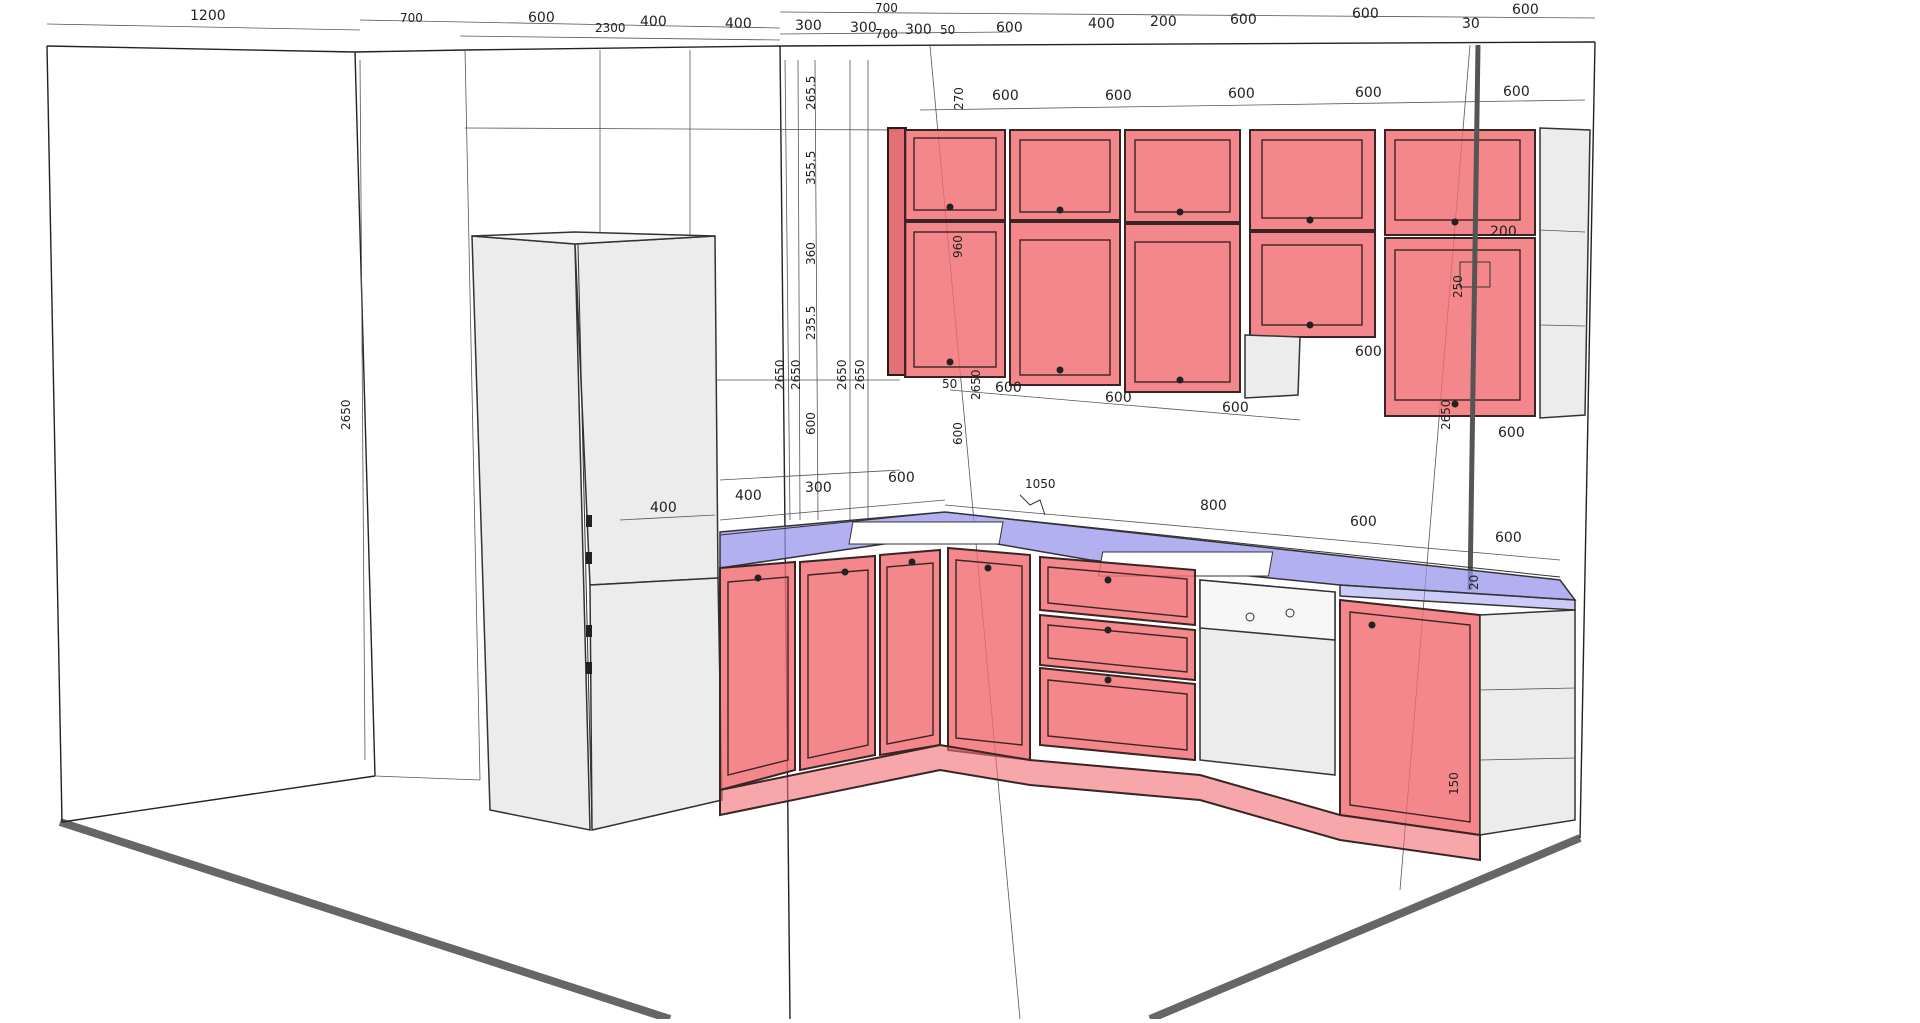  I want to click on lower-end-panel, so click(1527, 722).